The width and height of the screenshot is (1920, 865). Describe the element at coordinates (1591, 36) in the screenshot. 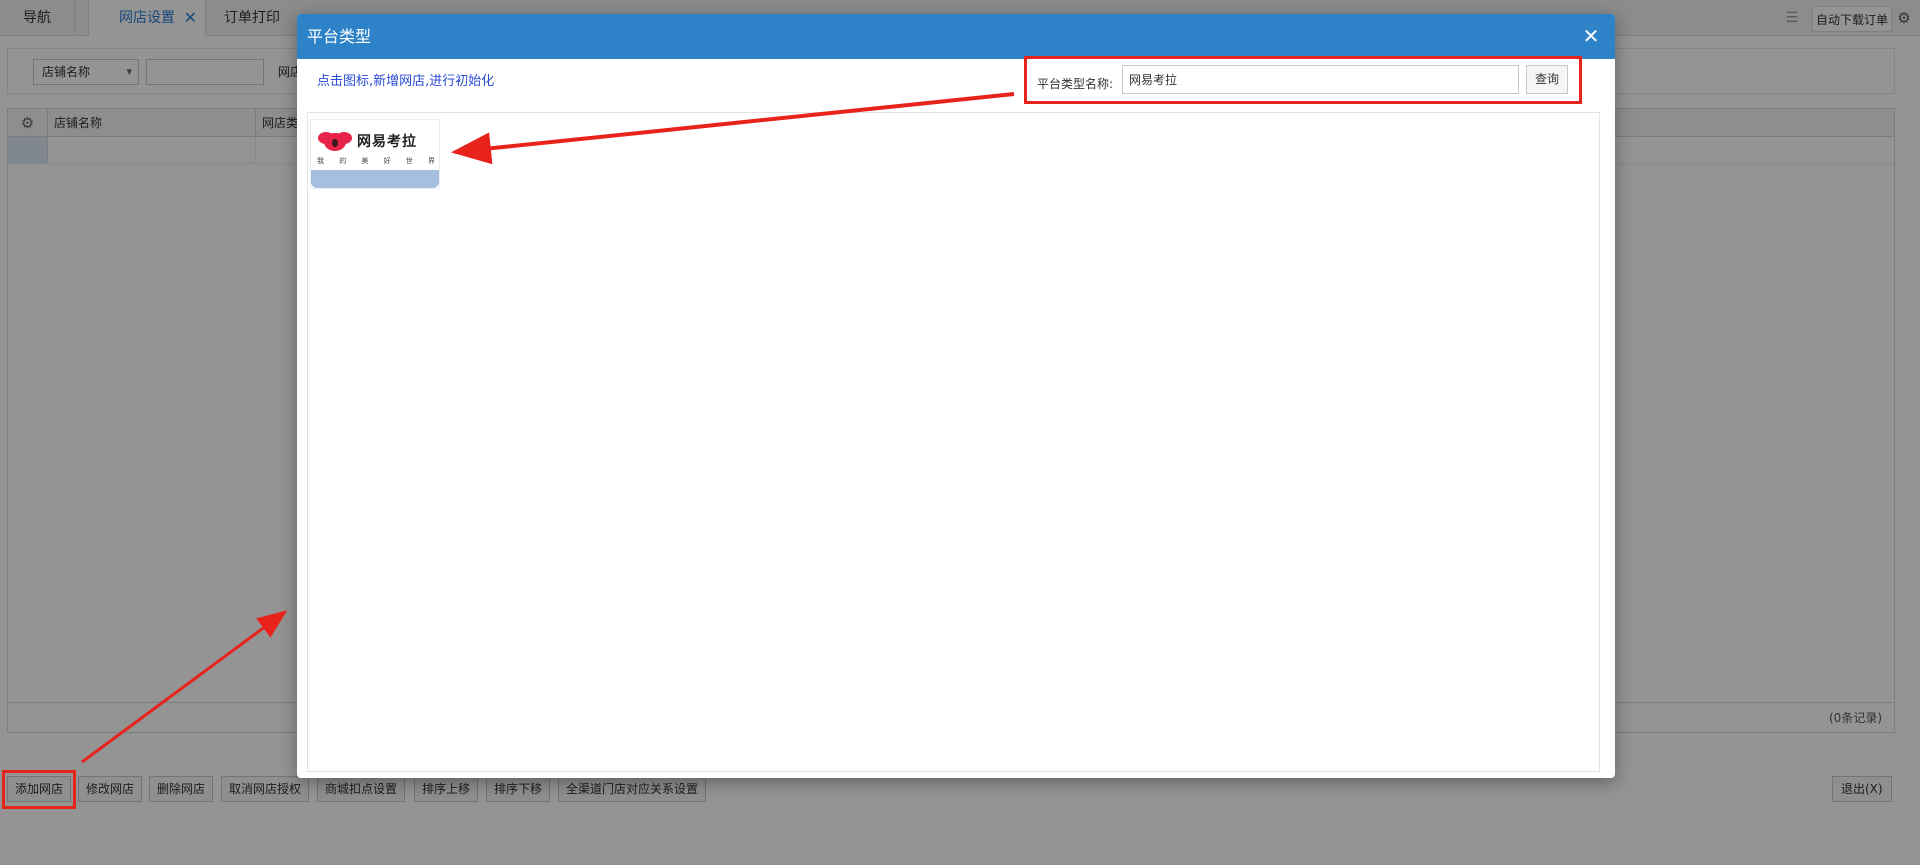

I see `close-icon: ✕` at that location.